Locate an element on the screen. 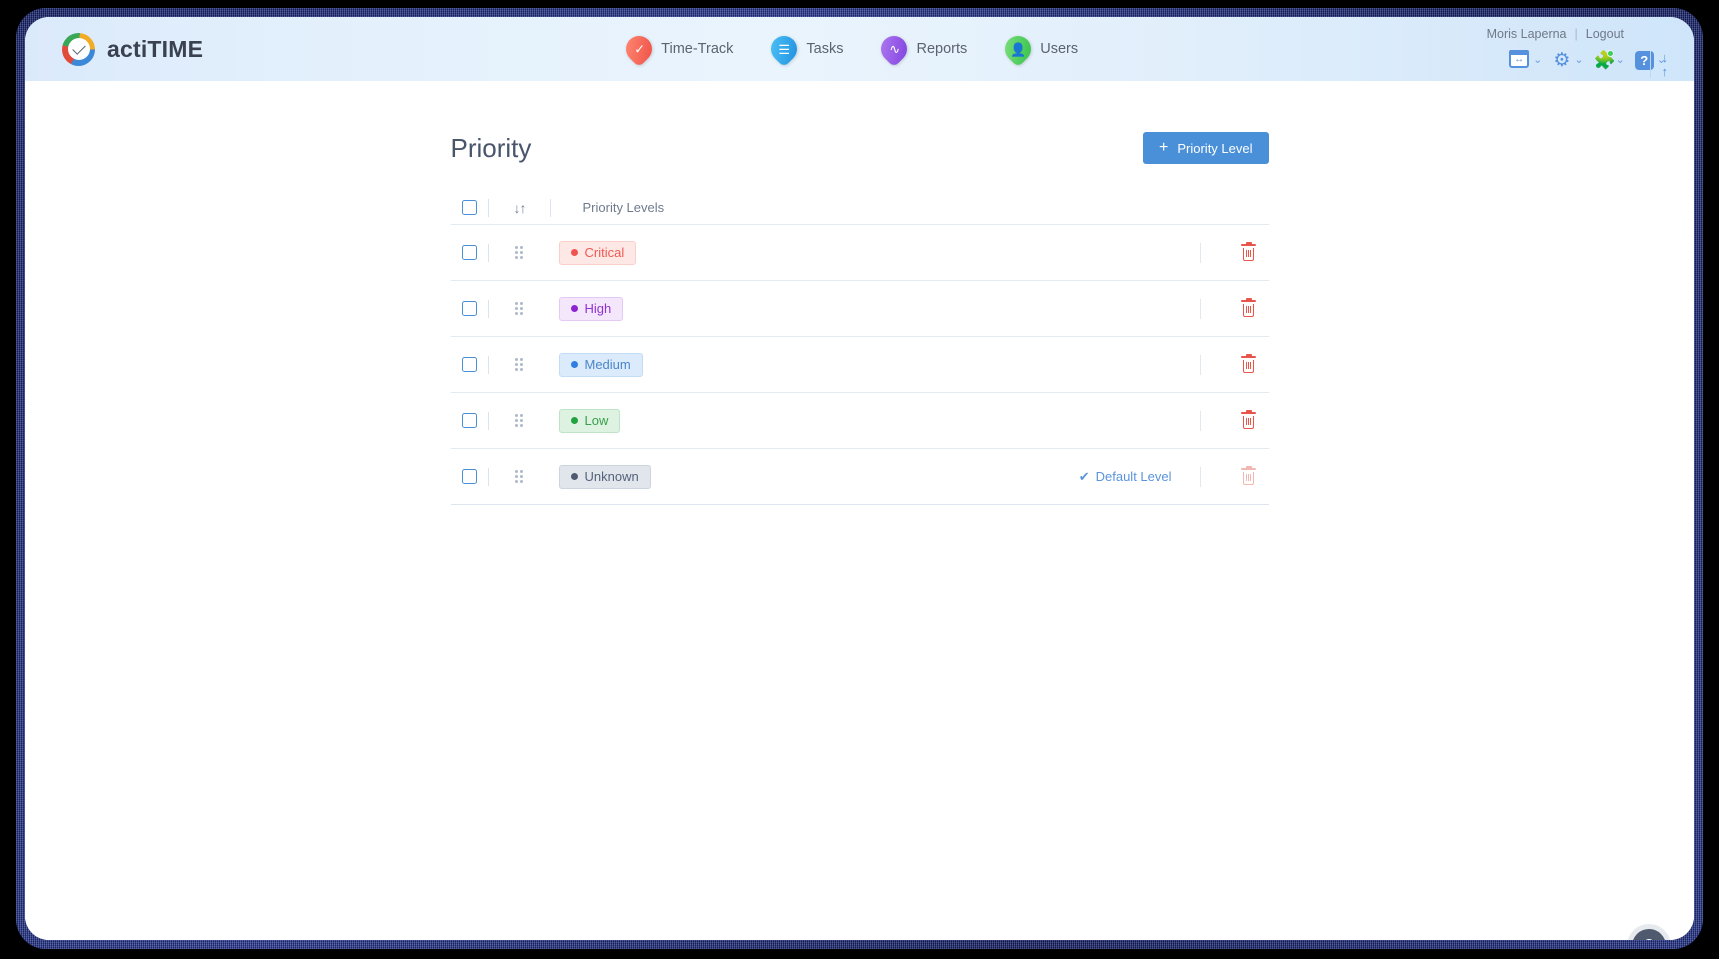 The width and height of the screenshot is (1719, 959). column-header-priority-levels: Priority Levels is located at coordinates (914, 207).